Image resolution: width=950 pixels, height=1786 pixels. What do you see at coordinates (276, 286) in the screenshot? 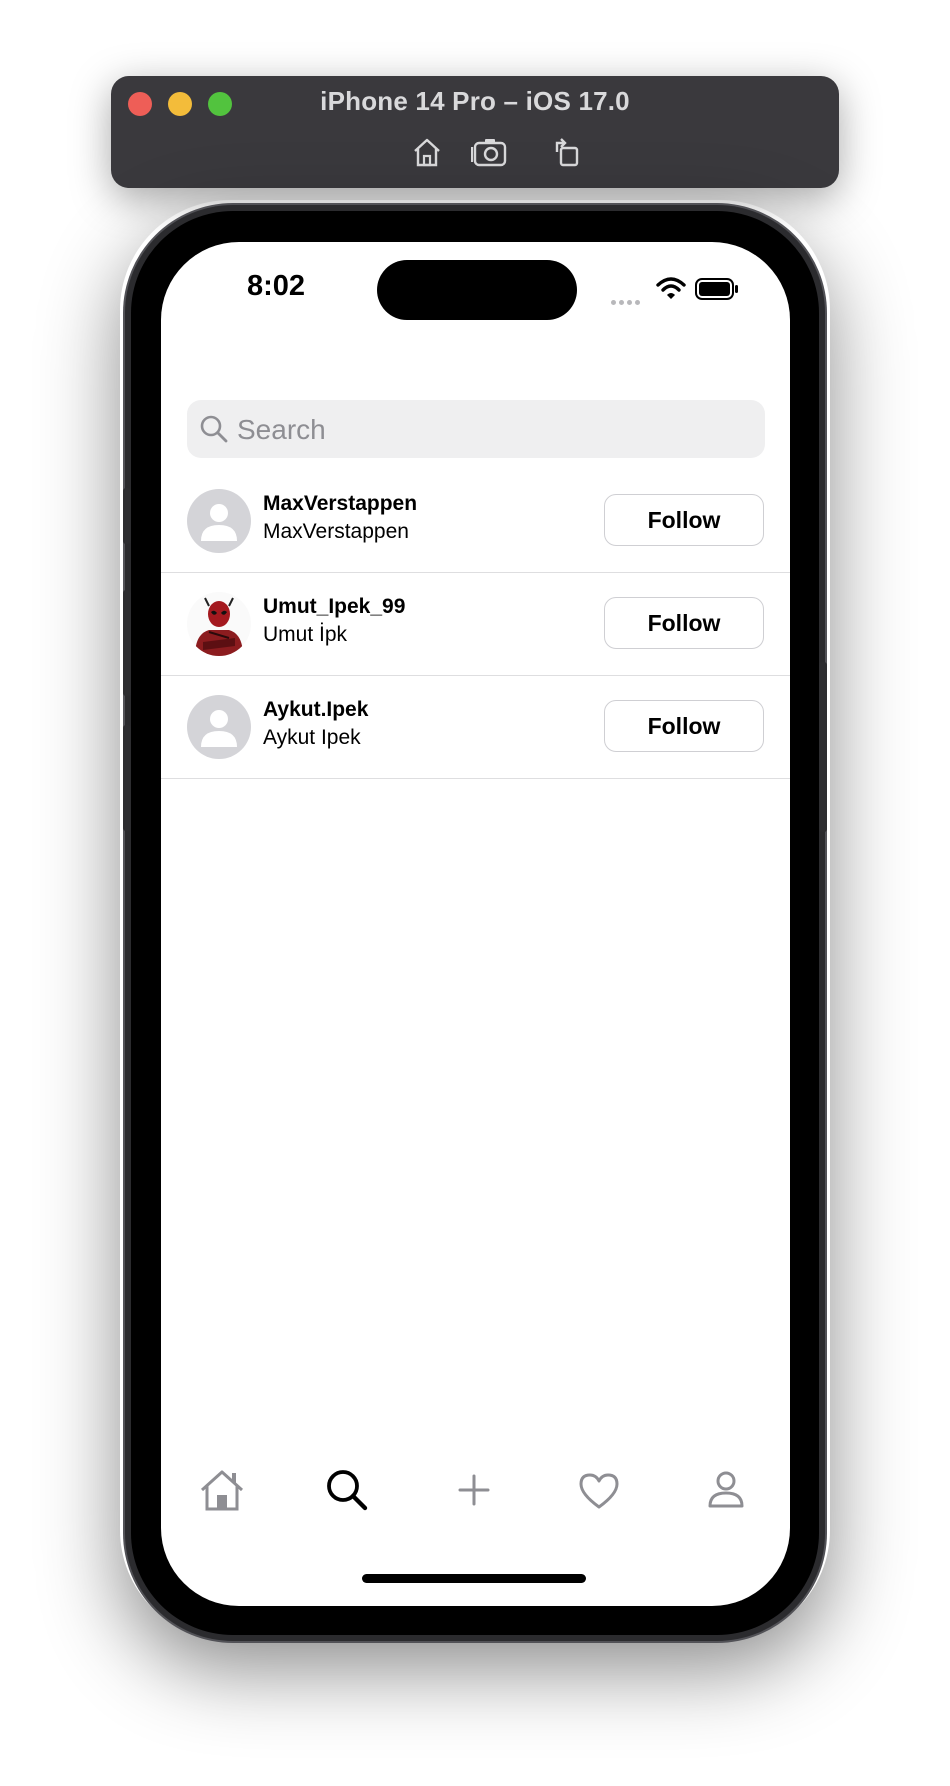
I see `status-time: 8:02` at bounding box center [276, 286].